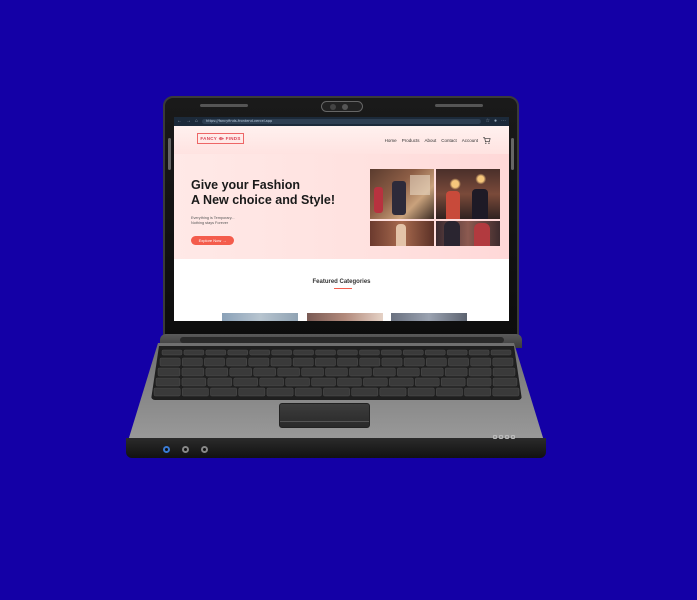 The width and height of the screenshot is (697, 600). Describe the element at coordinates (185, 449) in the screenshot. I see `audio-port-icon` at that location.